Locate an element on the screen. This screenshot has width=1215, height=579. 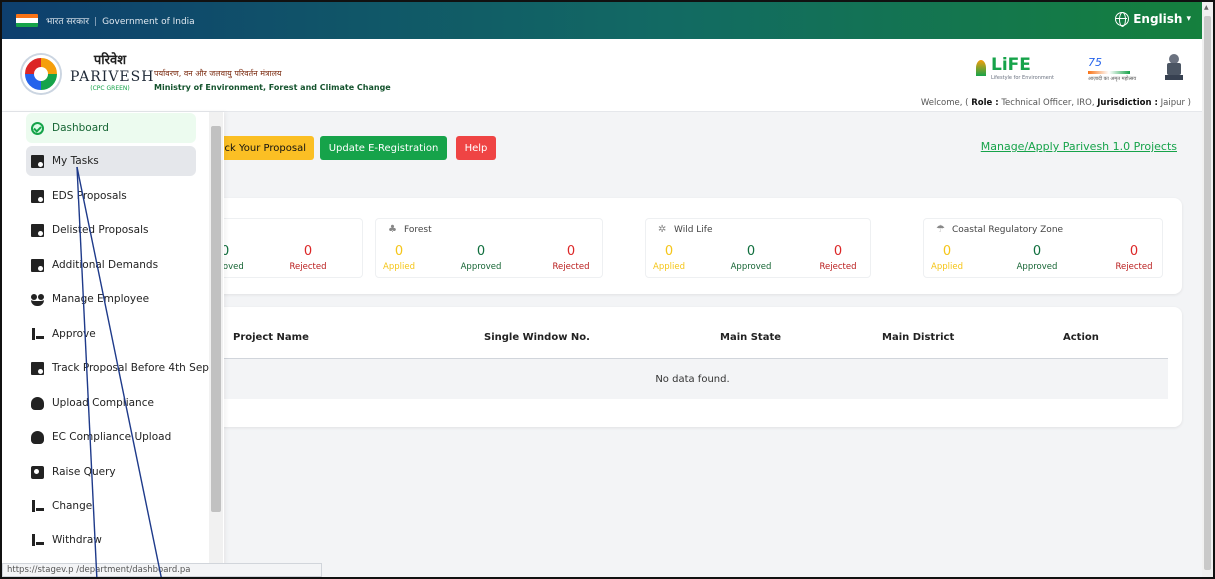
life-leaf-icon is located at coordinates (981, 68).